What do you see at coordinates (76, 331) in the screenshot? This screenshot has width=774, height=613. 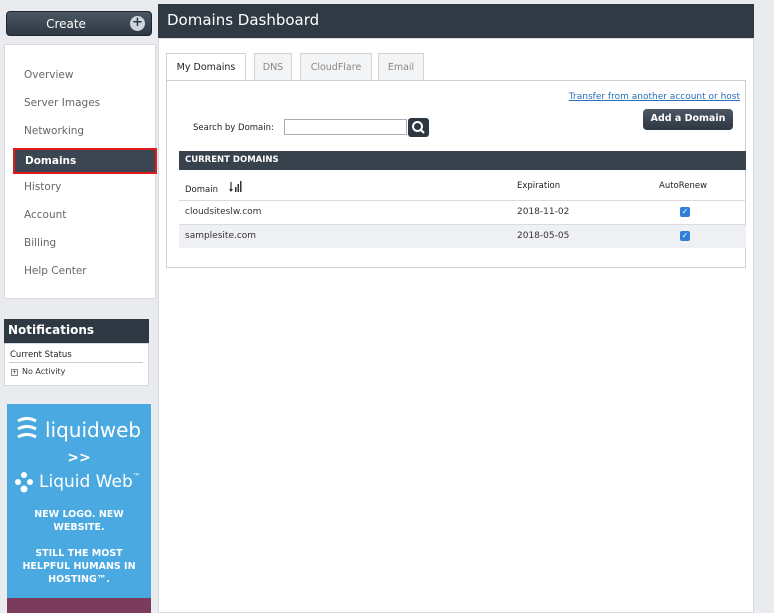 I see `notifications-title: Notifications` at bounding box center [76, 331].